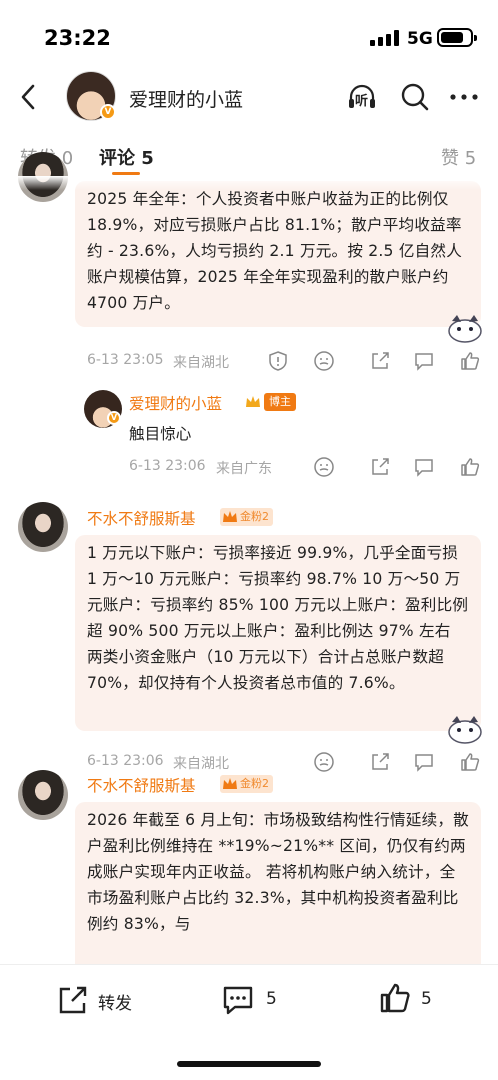 This screenshot has height=1080, width=498. I want to click on forward-icon, so click(73, 1000).